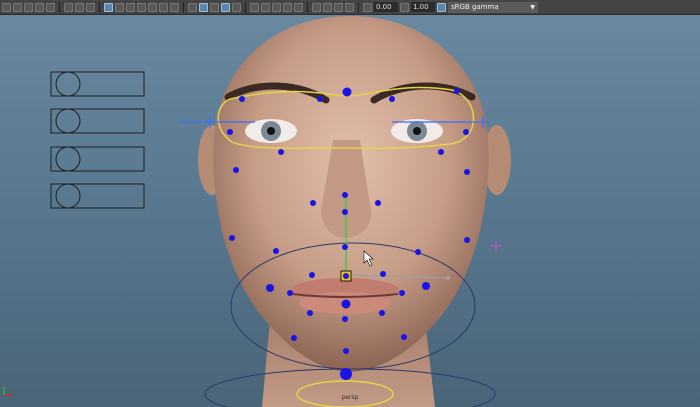 This screenshot has width=700, height=407. Describe the element at coordinates (423, 7) in the screenshot. I see `gamma-field: 1.00` at that location.